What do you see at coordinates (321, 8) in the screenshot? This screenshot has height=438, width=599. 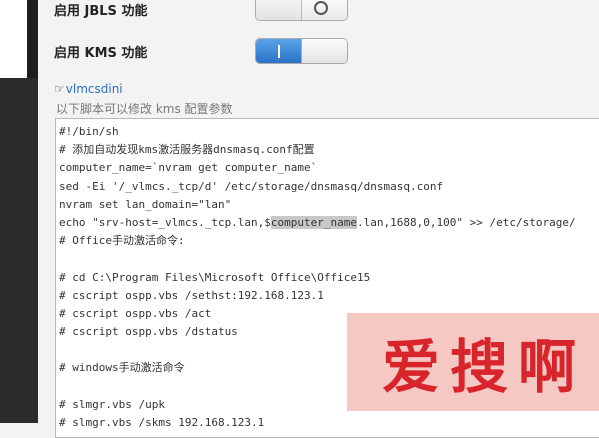 I see `toggle-off-circle-icon` at bounding box center [321, 8].